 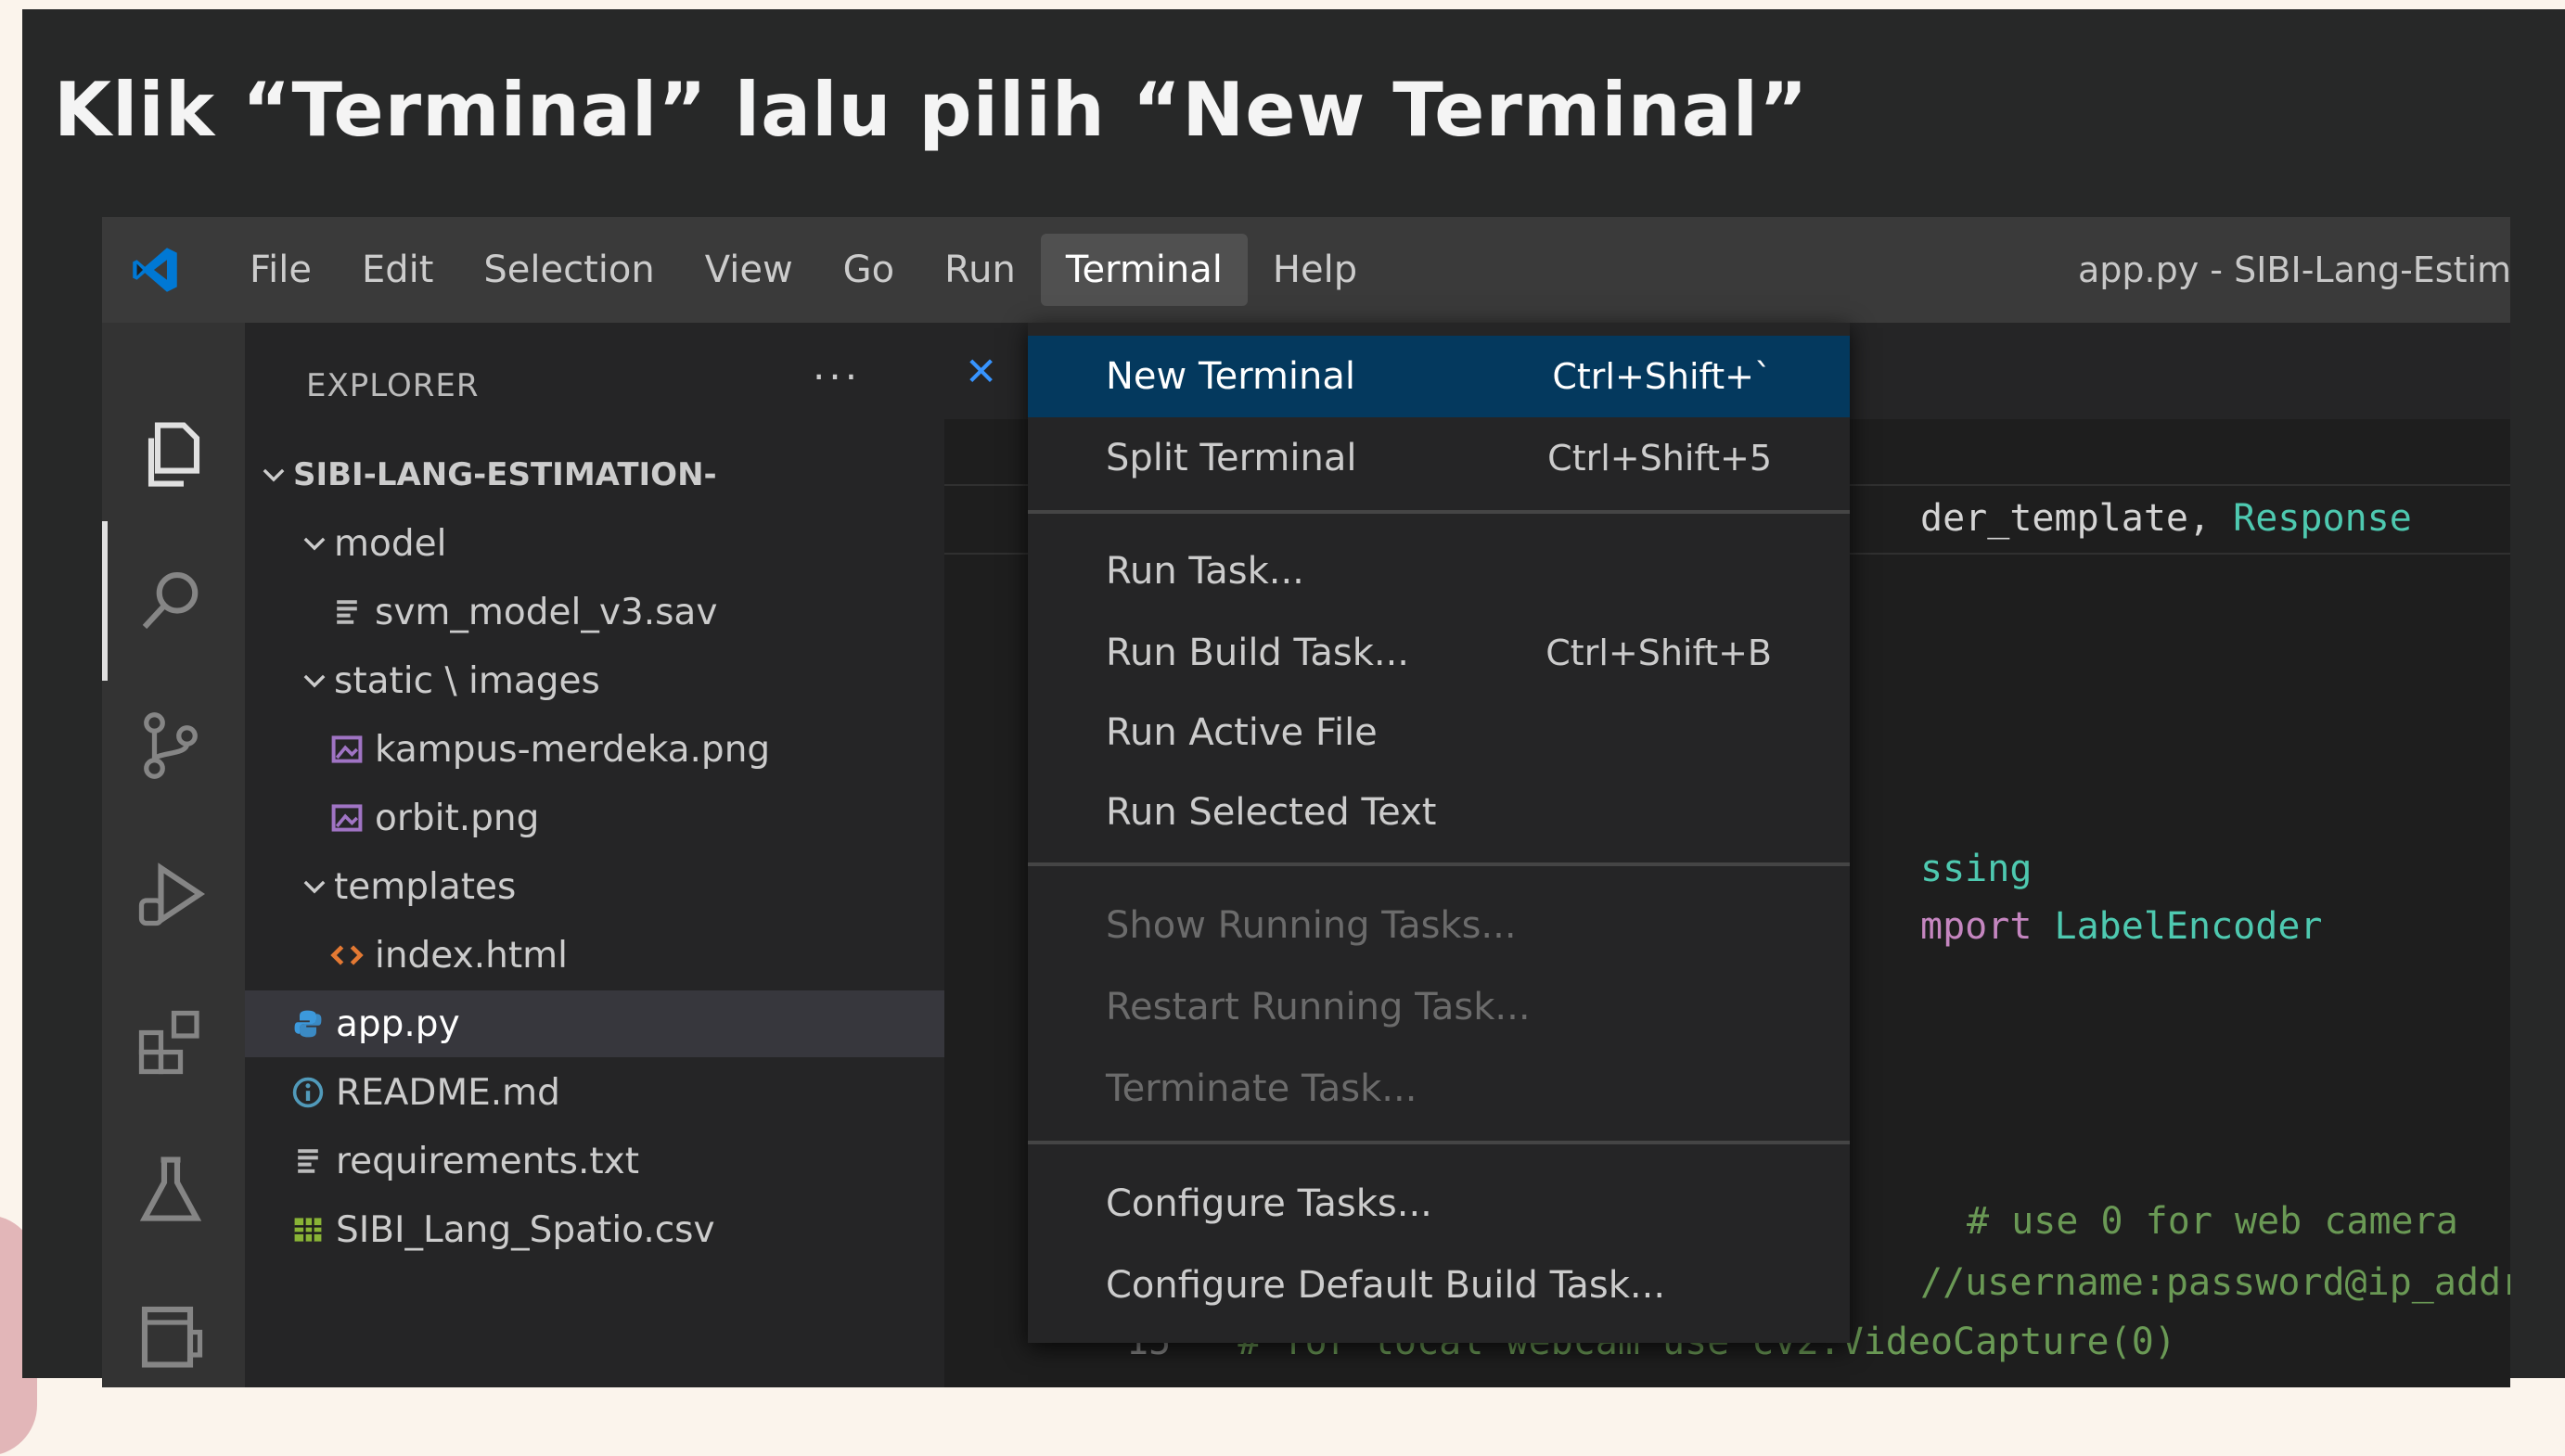 I want to click on tree-file-kampus-merdeka: kampus-merdeka.png, so click(x=594, y=749).